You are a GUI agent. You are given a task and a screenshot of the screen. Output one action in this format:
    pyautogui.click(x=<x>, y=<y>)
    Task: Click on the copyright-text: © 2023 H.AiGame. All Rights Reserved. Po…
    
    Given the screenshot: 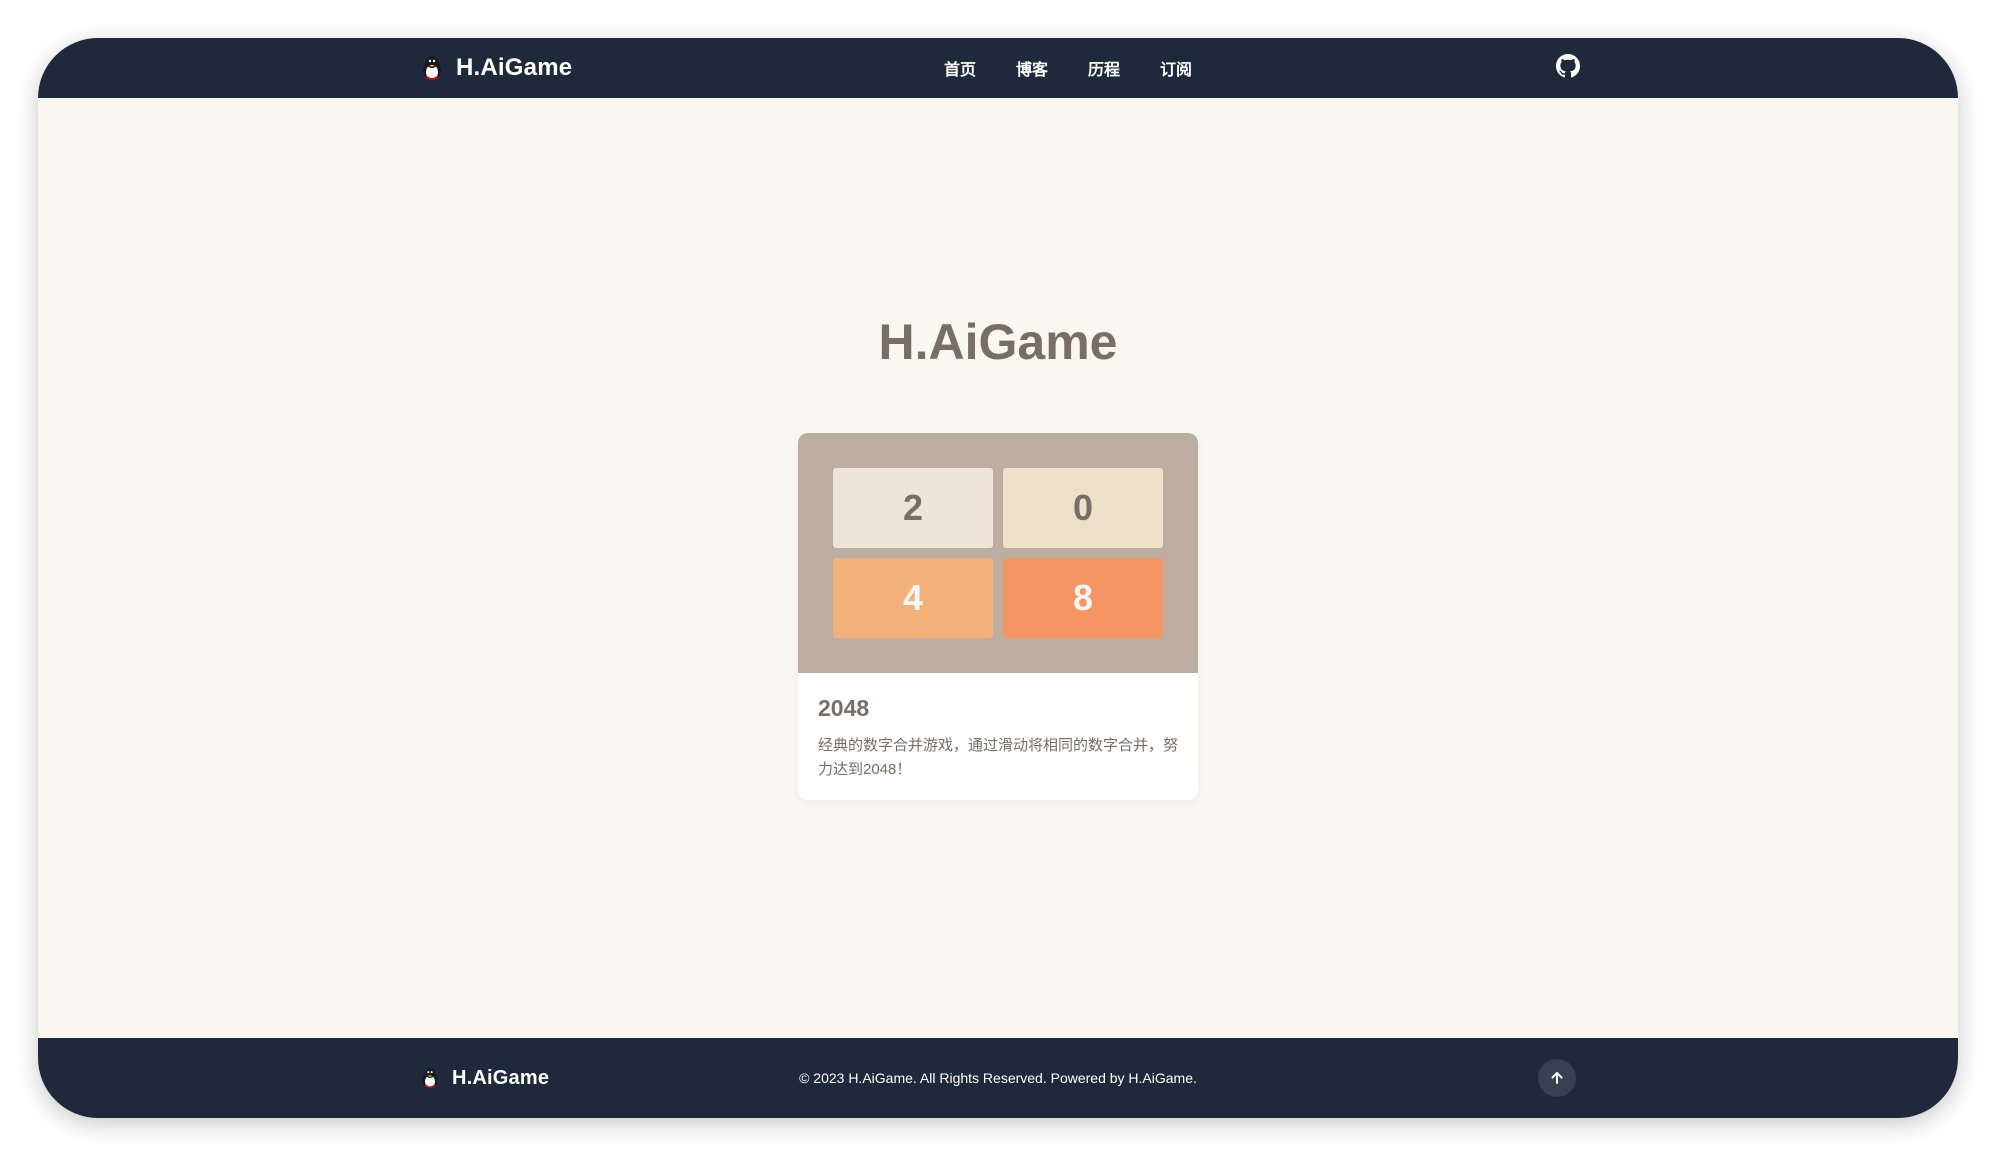 What is the action you would take?
    pyautogui.click(x=998, y=1078)
    